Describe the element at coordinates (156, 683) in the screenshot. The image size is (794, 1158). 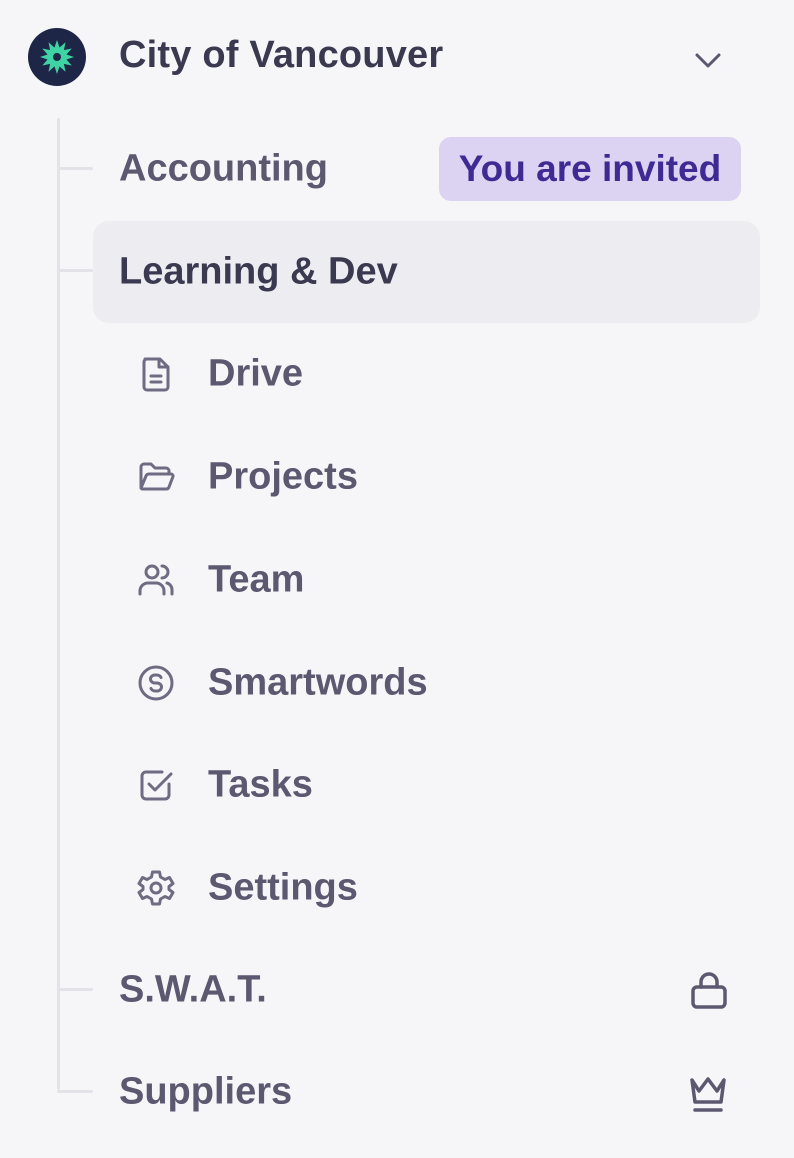
I see `smartwords-coin-icon` at that location.